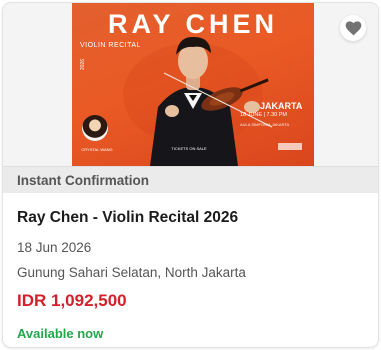 The image size is (381, 350). I want to click on poster-year: 2026, so click(83, 65).